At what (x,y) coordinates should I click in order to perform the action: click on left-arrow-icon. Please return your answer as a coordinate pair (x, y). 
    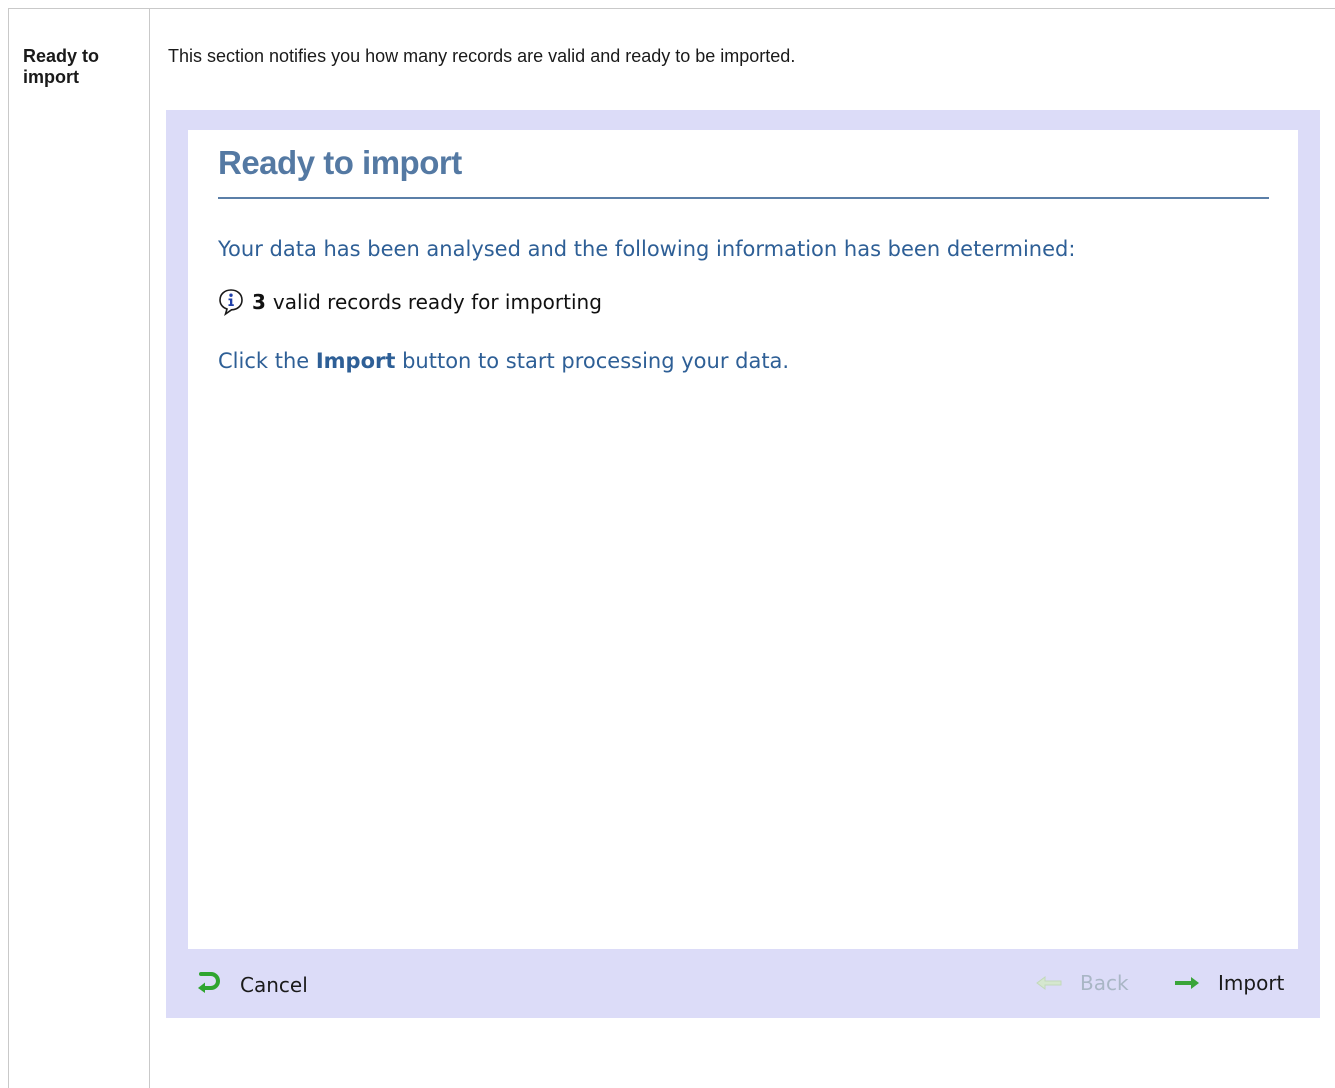
    Looking at the image, I should click on (1049, 983).